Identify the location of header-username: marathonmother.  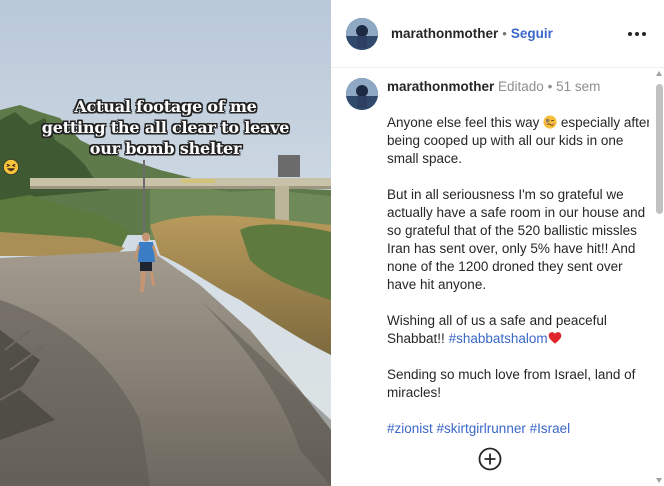
(444, 33).